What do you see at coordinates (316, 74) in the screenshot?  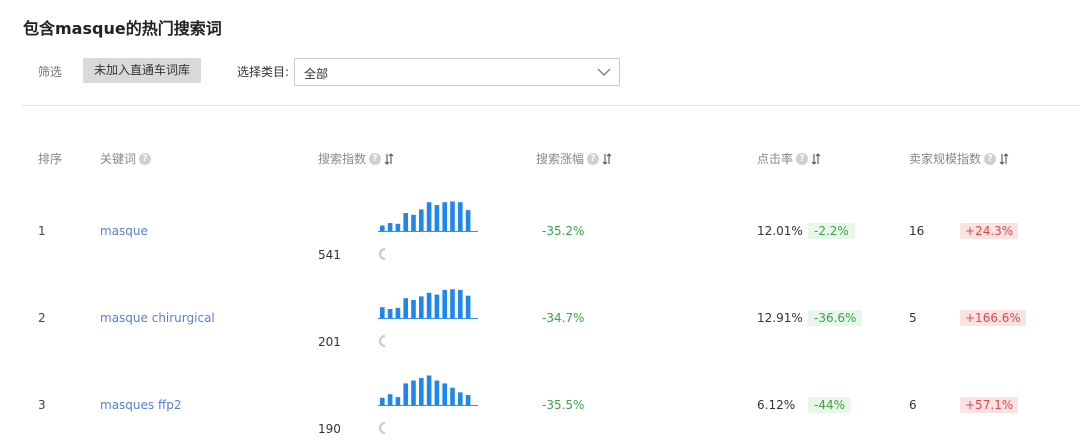 I see `category-select-value: 全部` at bounding box center [316, 74].